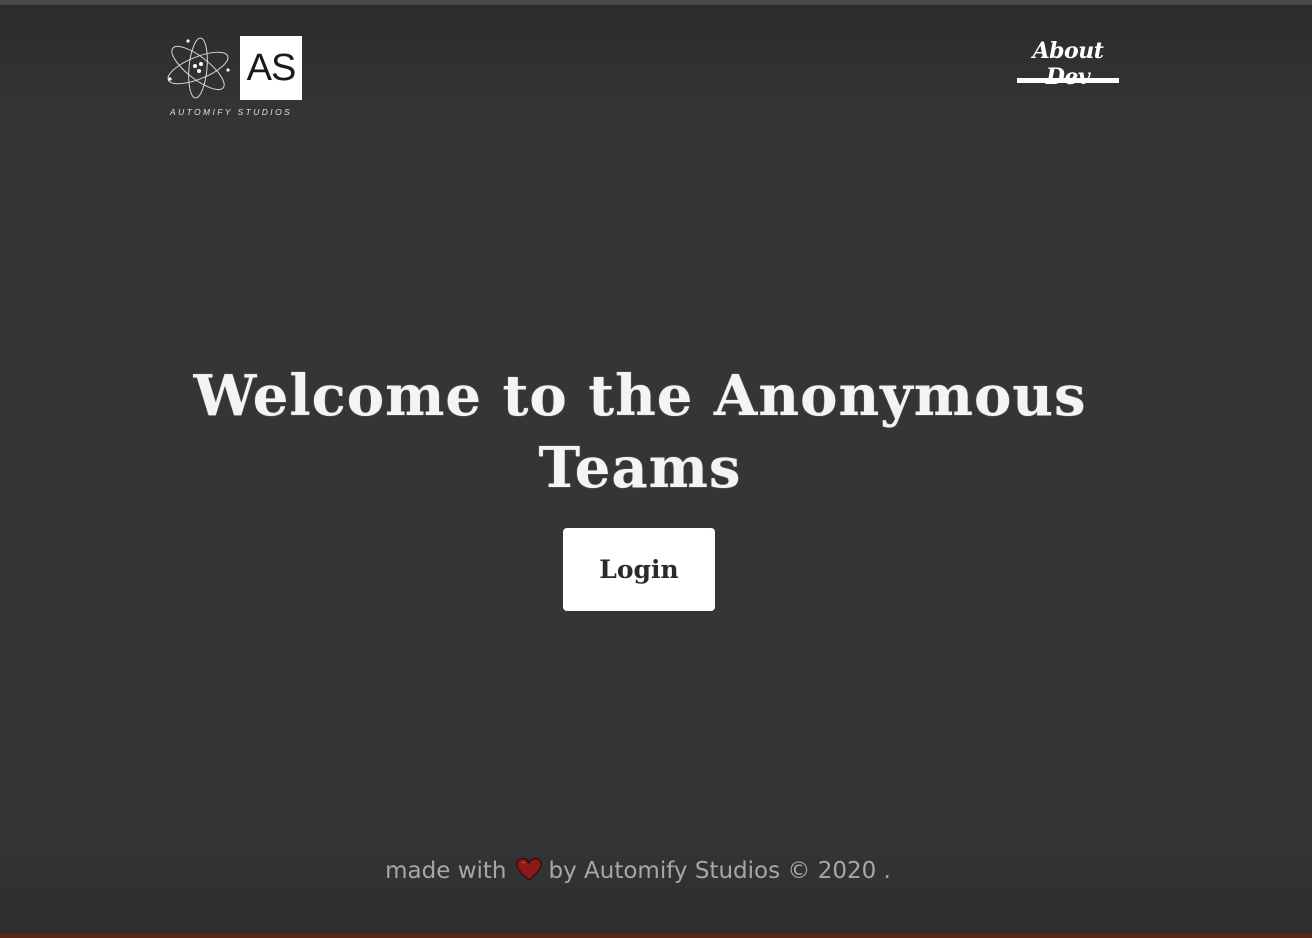 The height and width of the screenshot is (938, 1312). Describe the element at coordinates (639, 569) in the screenshot. I see `login-button: Login` at that location.